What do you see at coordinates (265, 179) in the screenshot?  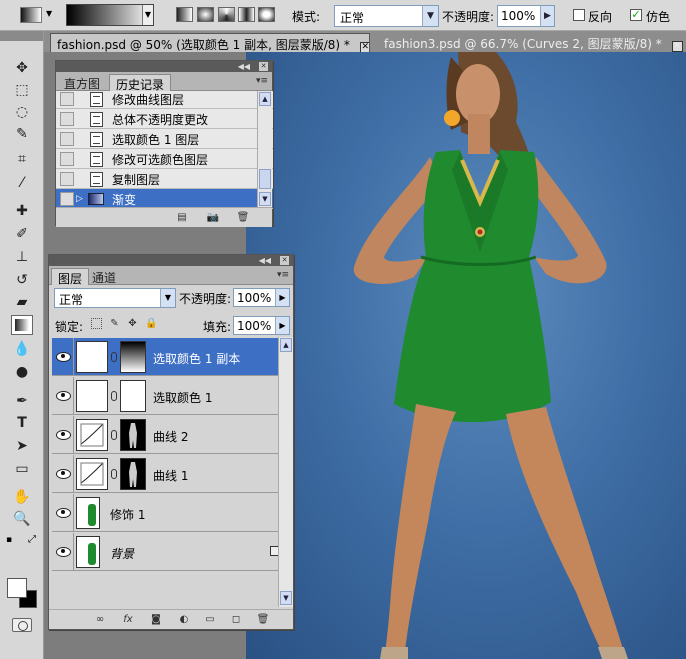 I see `scroll-thumb` at bounding box center [265, 179].